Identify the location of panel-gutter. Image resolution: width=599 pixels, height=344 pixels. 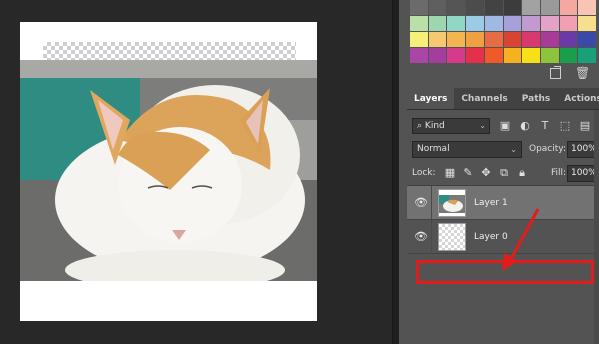
(403, 172).